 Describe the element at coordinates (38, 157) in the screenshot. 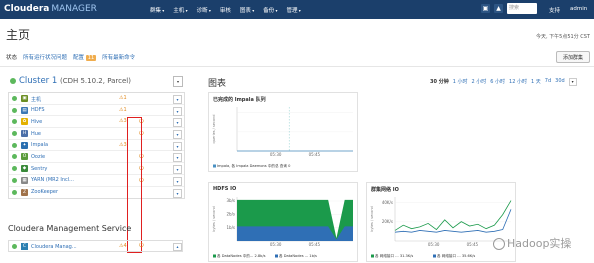

I see `service-name: Oozie` at that location.